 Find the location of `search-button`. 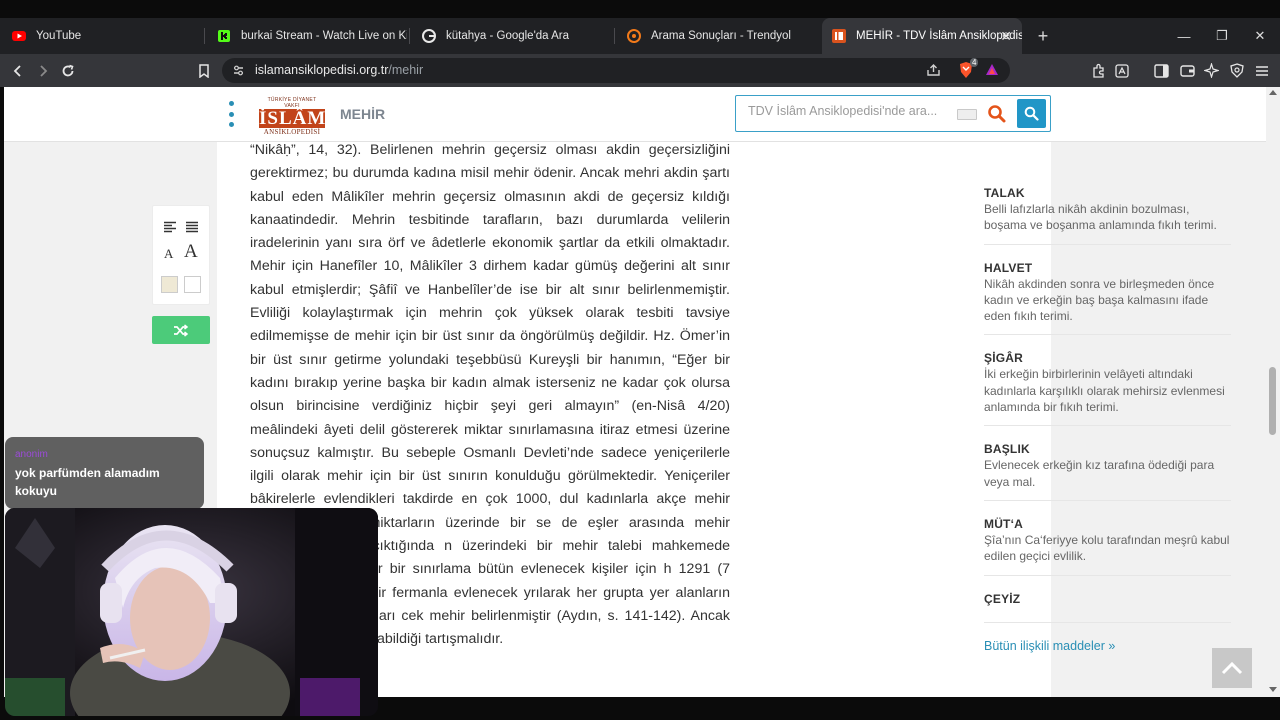

search-button is located at coordinates (1031, 113).